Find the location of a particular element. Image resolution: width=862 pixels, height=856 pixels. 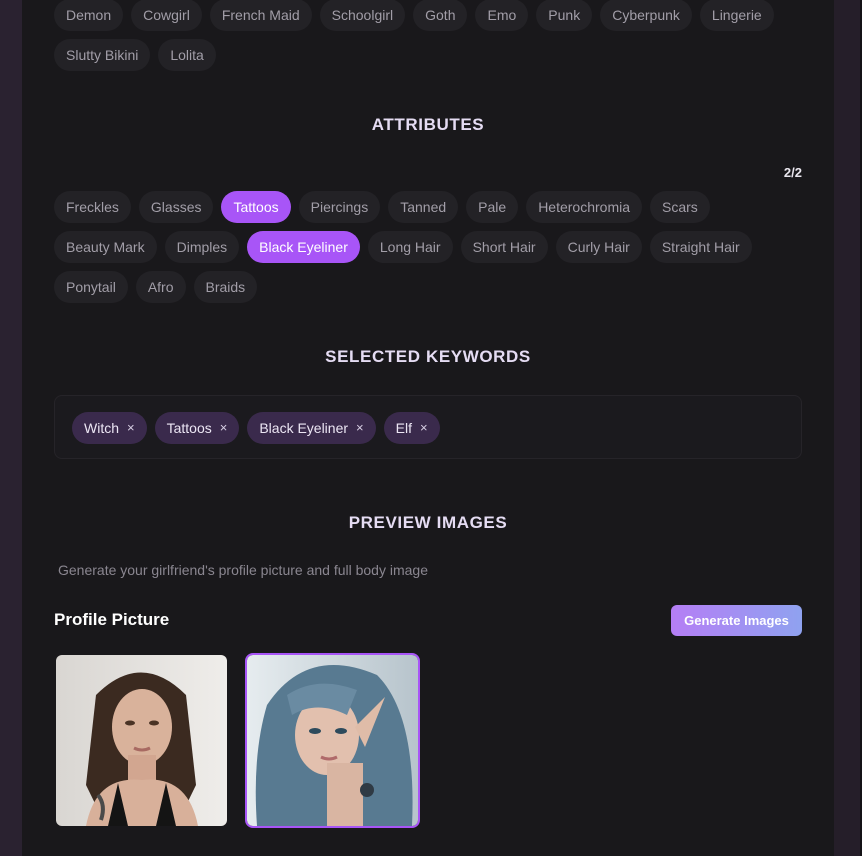

attribute-chip-braids: Braids is located at coordinates (225, 287).